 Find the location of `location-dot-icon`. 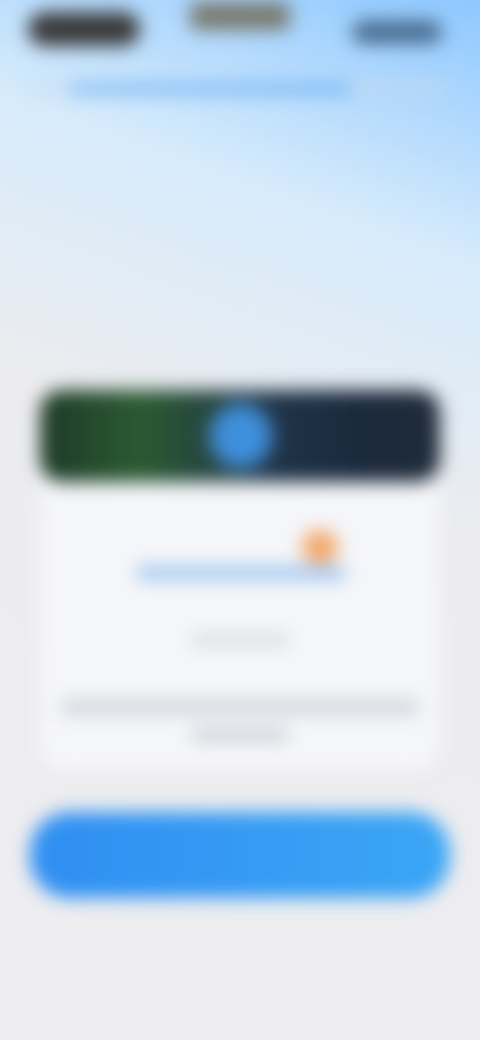

location-dot-icon is located at coordinates (241, 436).